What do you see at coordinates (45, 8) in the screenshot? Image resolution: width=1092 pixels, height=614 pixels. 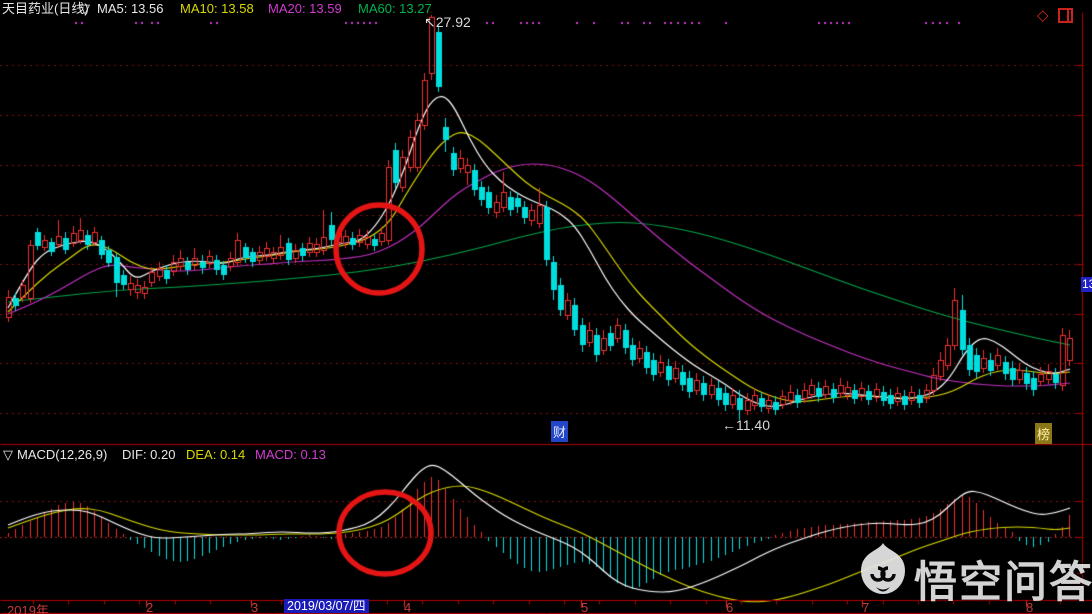 I see `stock-title: 天目药业(日线)` at bounding box center [45, 8].